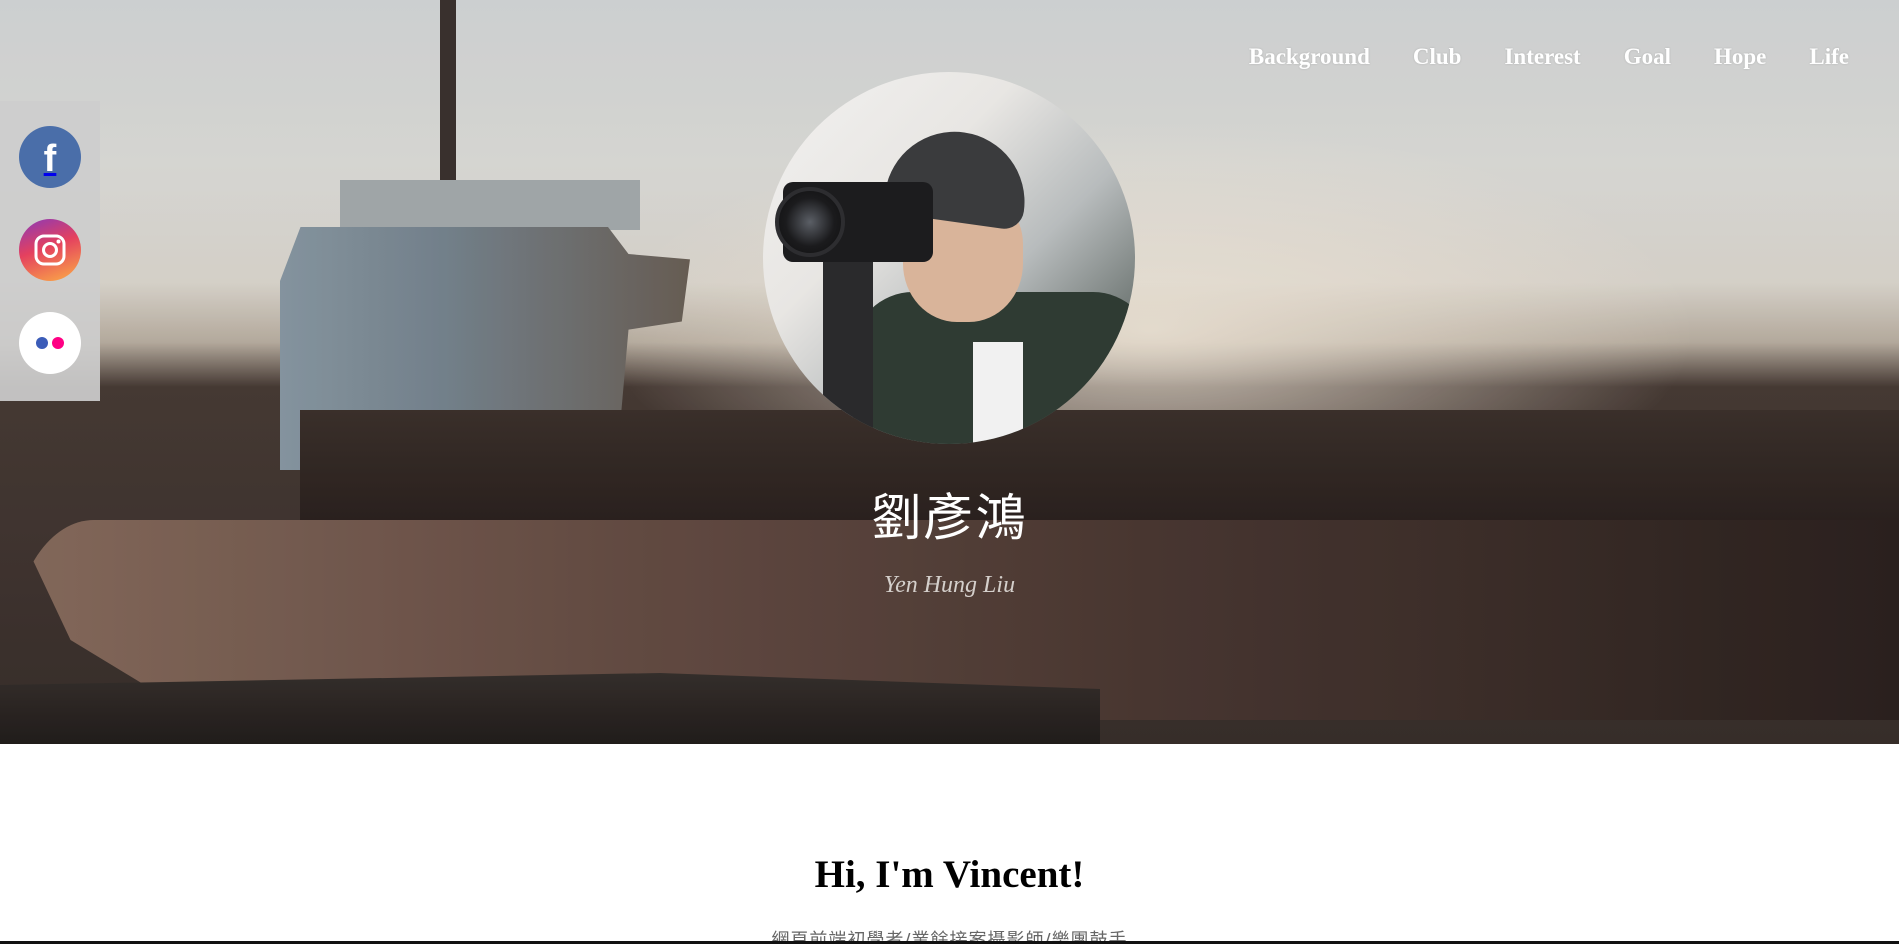  What do you see at coordinates (810, 222) in the screenshot?
I see `avatar-camera-lens` at bounding box center [810, 222].